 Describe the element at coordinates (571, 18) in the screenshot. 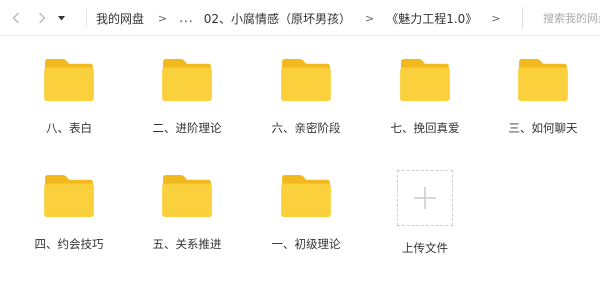

I see `search-input` at that location.